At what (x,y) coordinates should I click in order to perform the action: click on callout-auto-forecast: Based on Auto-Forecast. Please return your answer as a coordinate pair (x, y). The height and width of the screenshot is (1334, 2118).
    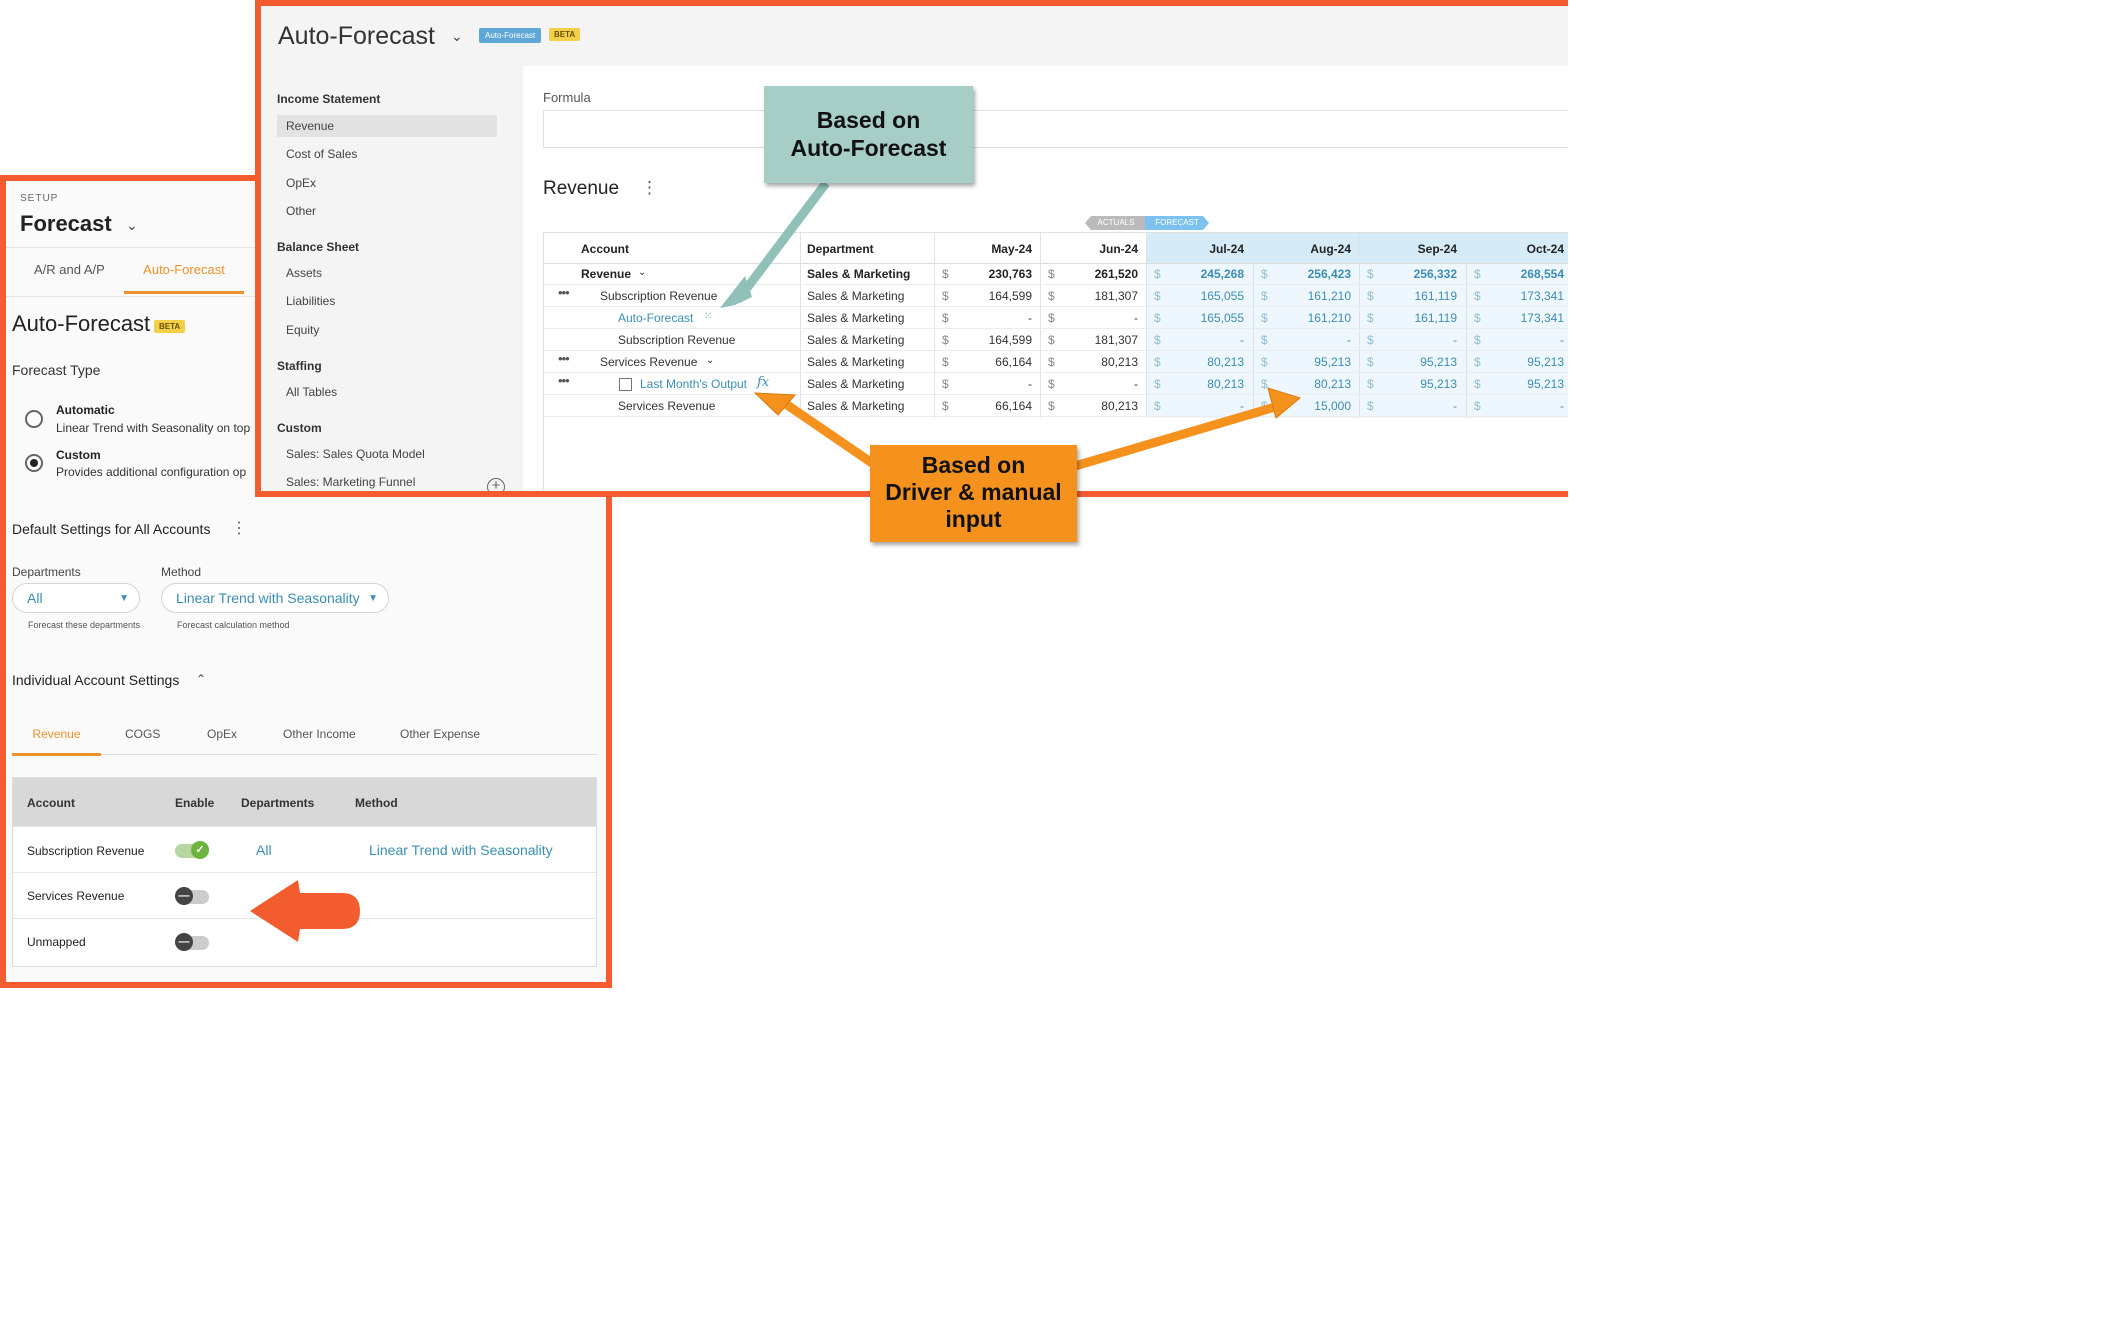
    Looking at the image, I should click on (868, 134).